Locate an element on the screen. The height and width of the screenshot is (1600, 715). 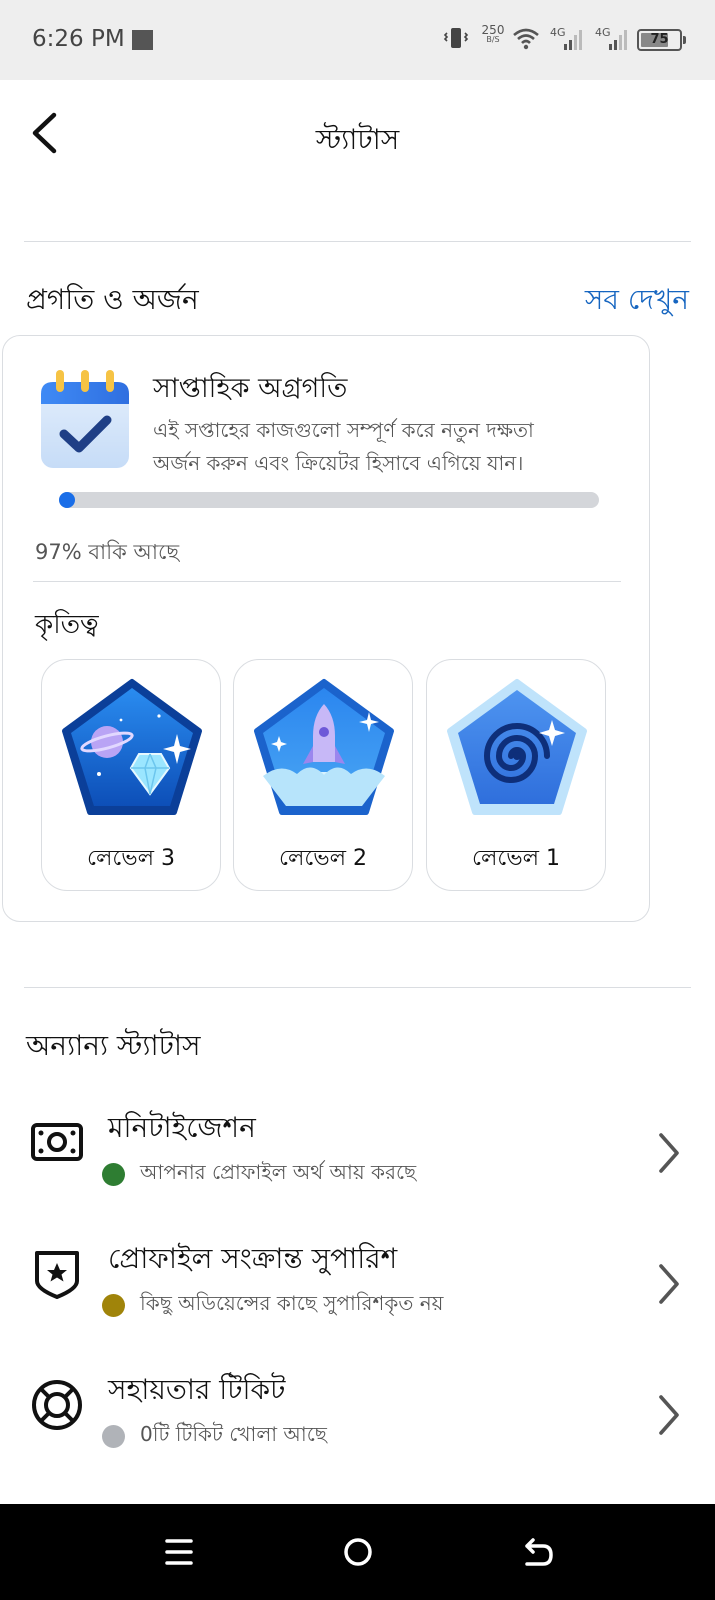
status-time: 6:26 PM is located at coordinates (78, 39).